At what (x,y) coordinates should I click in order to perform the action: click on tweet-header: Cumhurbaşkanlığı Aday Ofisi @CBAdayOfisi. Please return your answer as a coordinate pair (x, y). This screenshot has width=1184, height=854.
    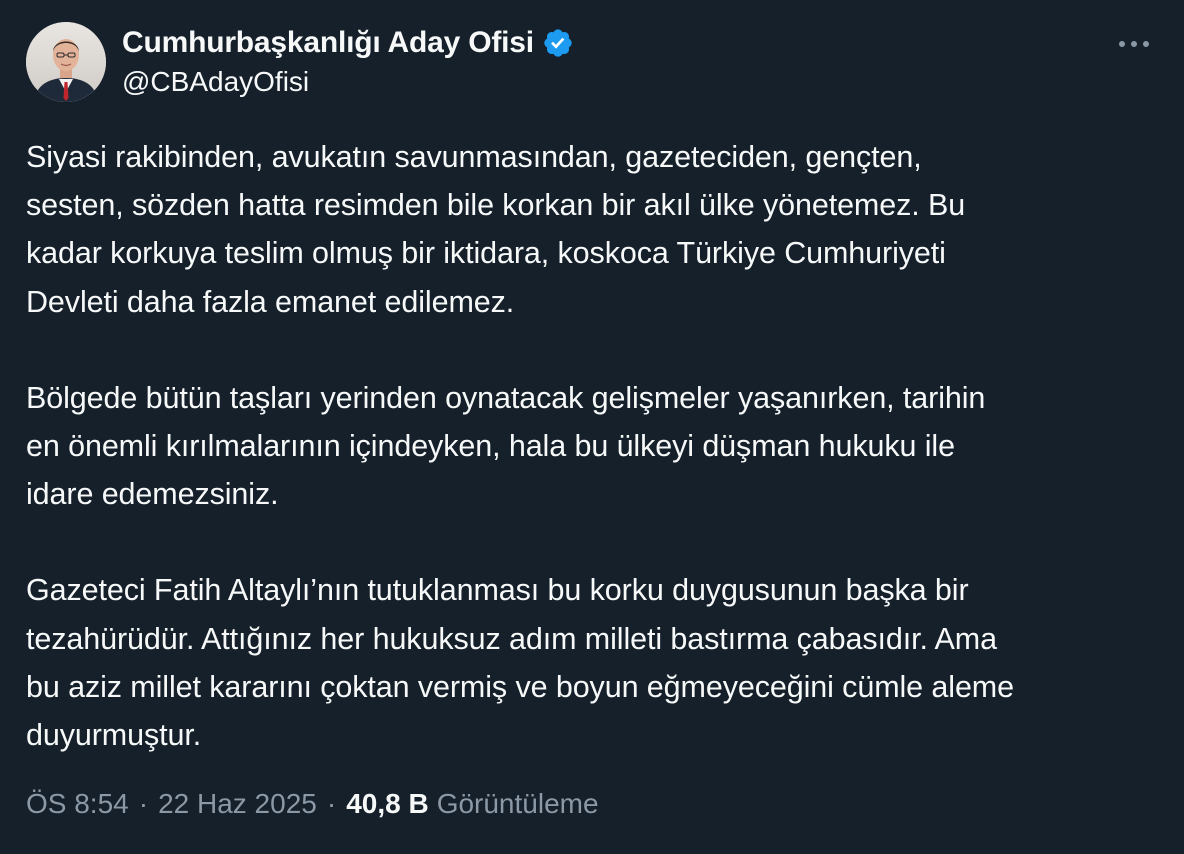
    Looking at the image, I should click on (592, 64).